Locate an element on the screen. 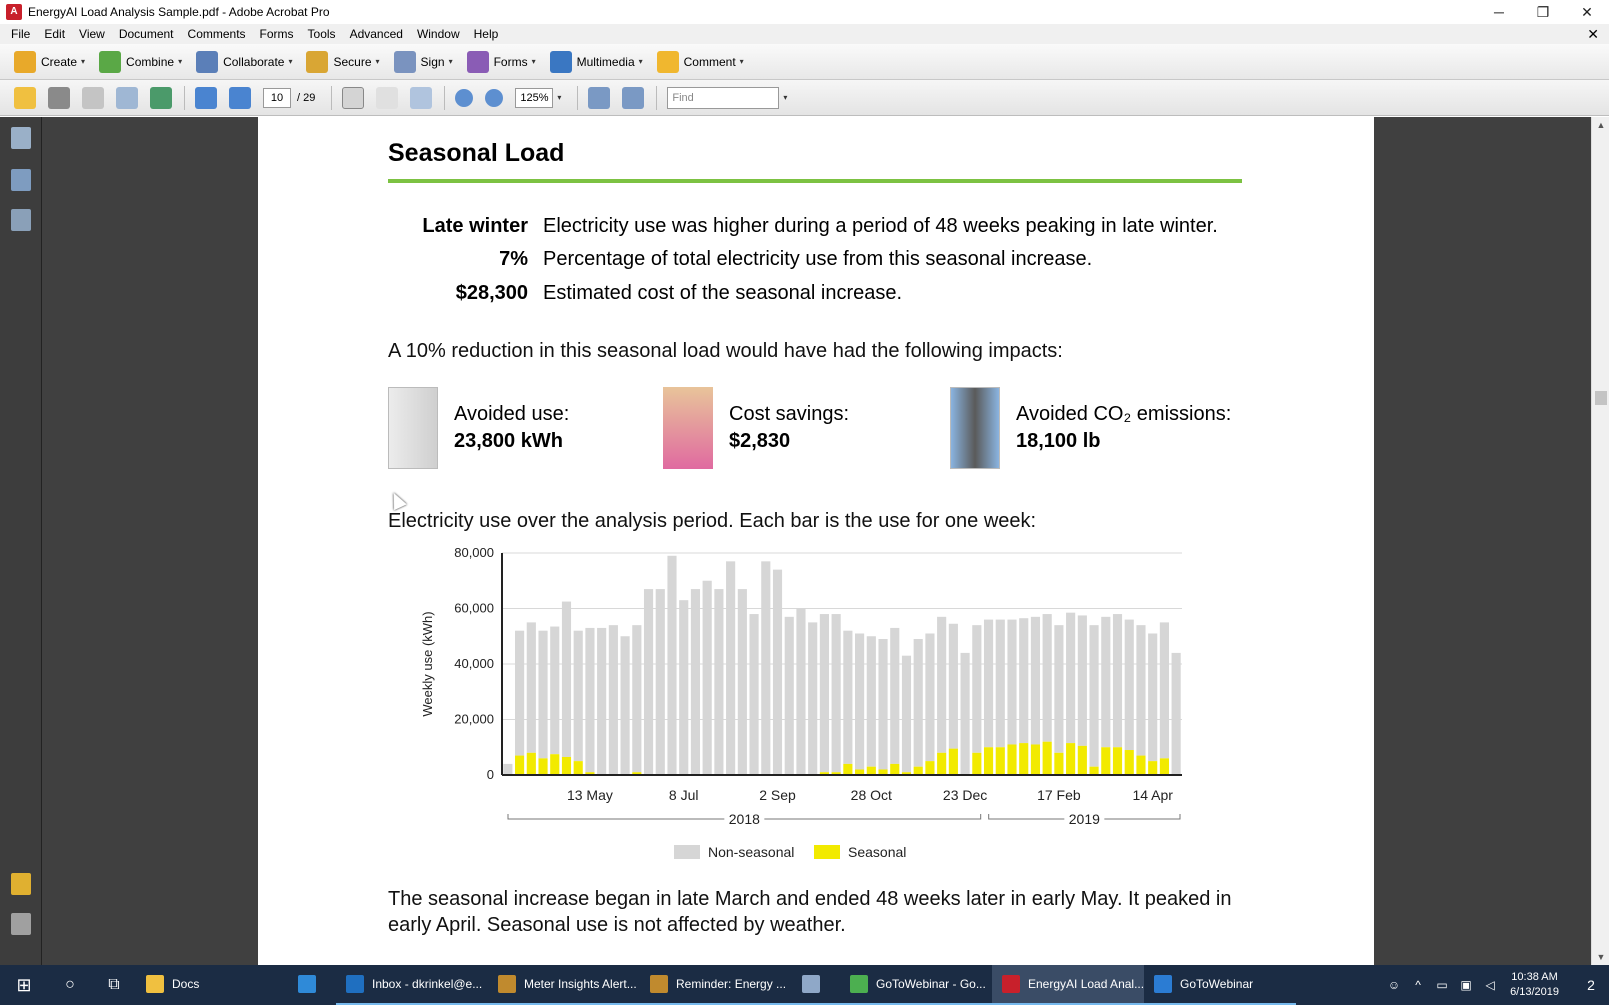 Image resolution: width=1609 pixels, height=1005 pixels. people-icon: ☺ is located at coordinates (1394, 985).